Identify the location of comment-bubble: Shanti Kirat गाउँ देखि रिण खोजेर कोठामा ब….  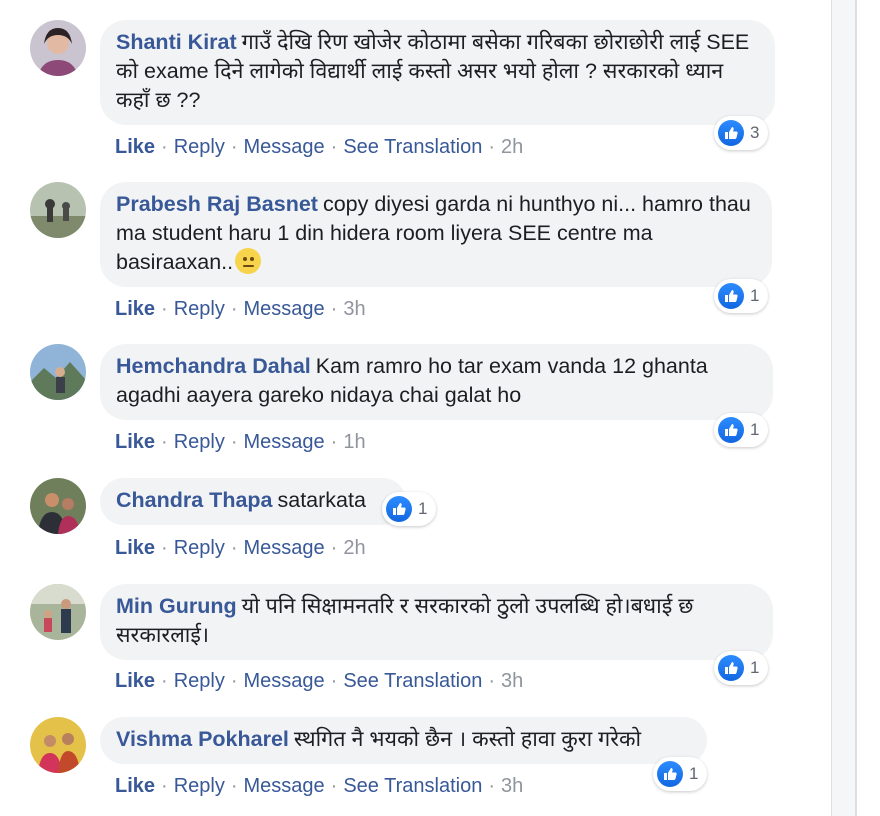
(437, 72).